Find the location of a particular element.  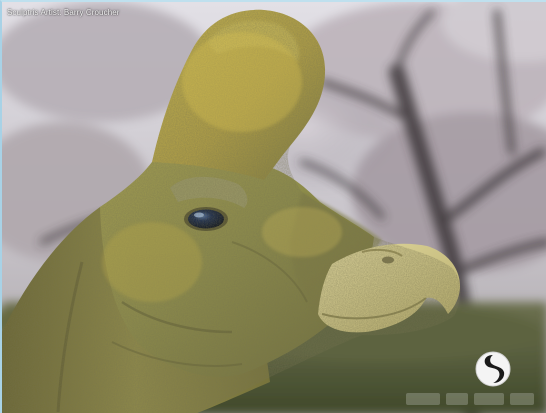

watermark is located at coordinates (475, 399).